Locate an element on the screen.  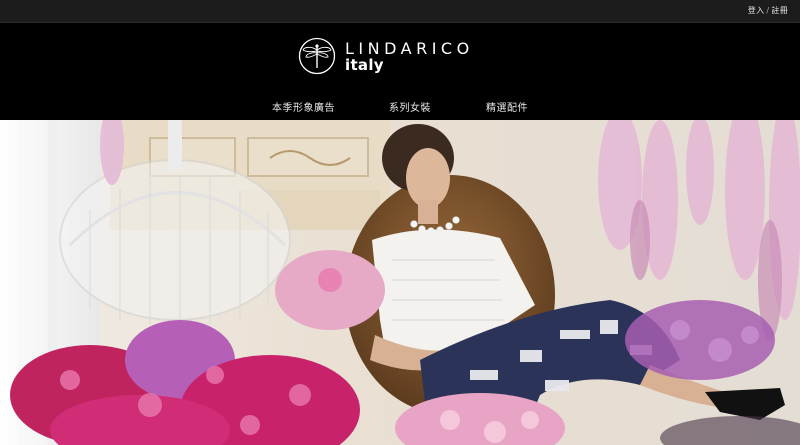
auth-links: 登入 / 註冊 is located at coordinates (768, 10).